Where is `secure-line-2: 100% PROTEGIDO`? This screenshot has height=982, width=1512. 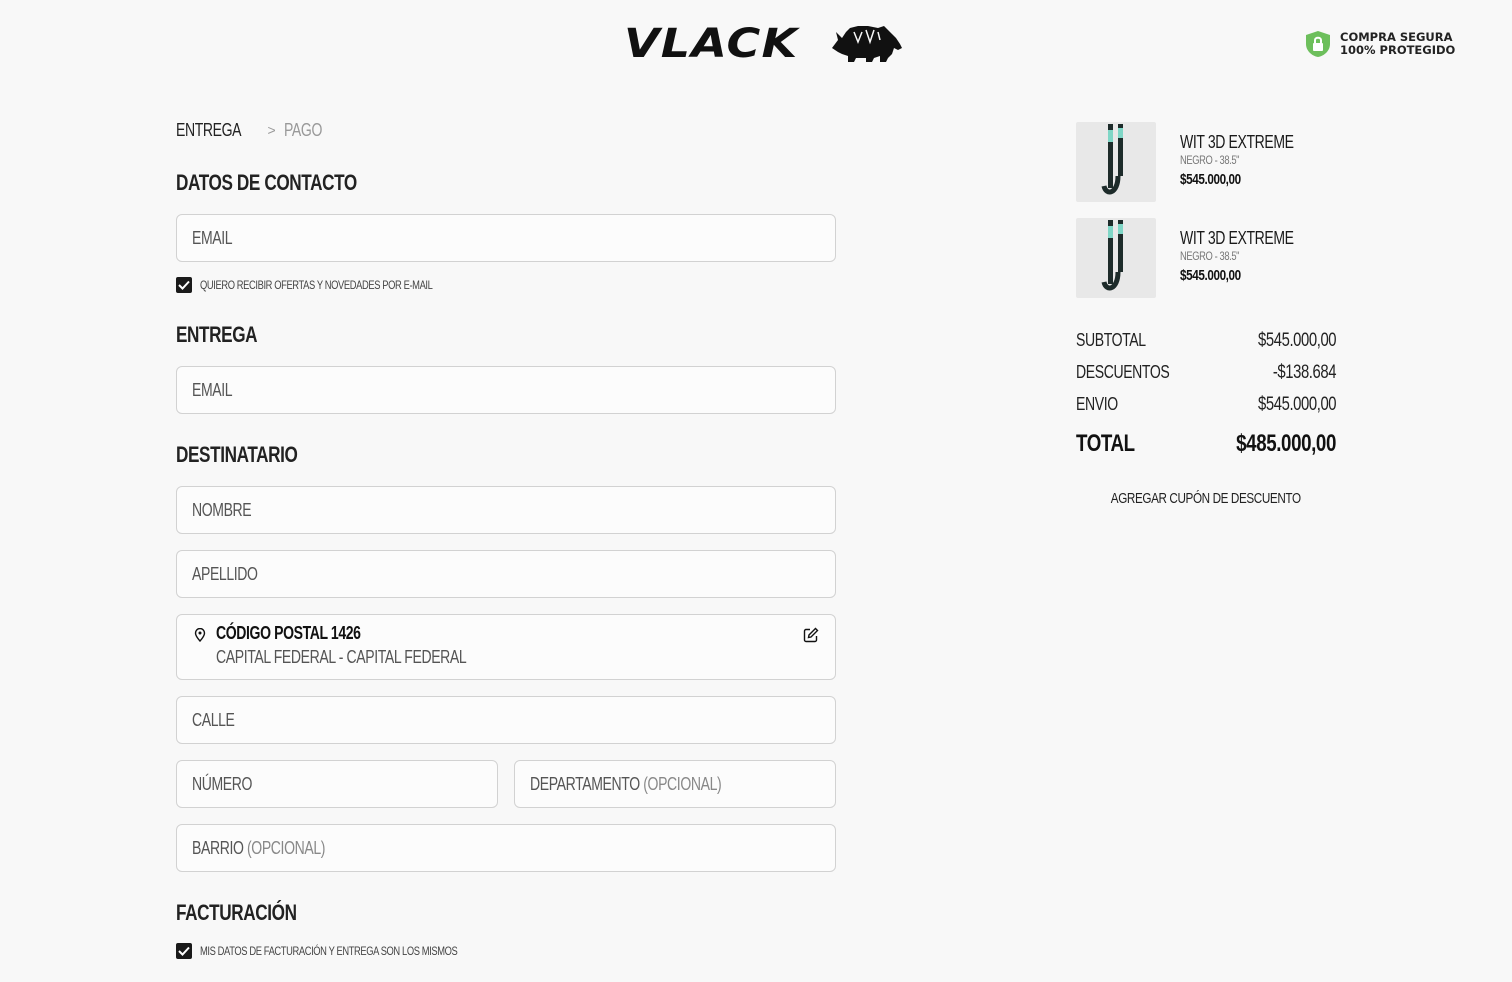 secure-line-2: 100% PROTEGIDO is located at coordinates (1398, 50).